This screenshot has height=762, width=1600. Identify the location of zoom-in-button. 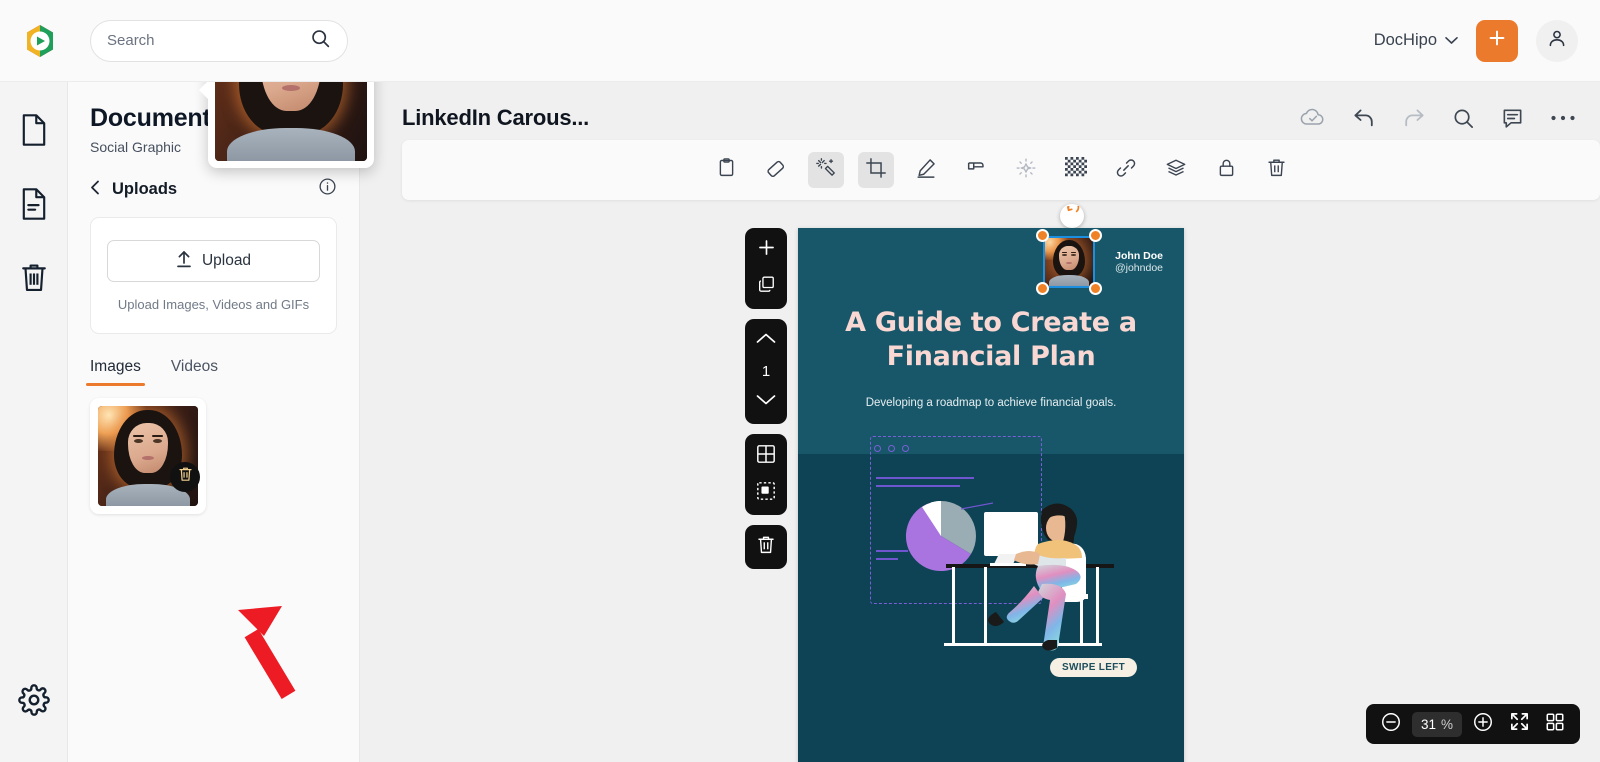
(1483, 724).